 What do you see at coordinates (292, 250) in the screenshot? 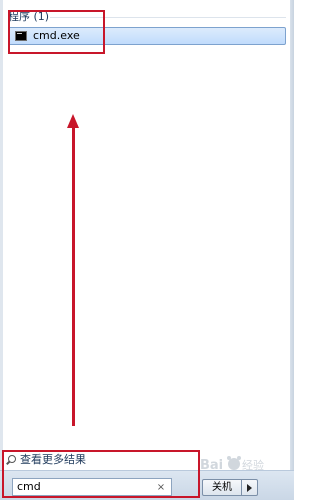
I see `panel-right-edge` at bounding box center [292, 250].